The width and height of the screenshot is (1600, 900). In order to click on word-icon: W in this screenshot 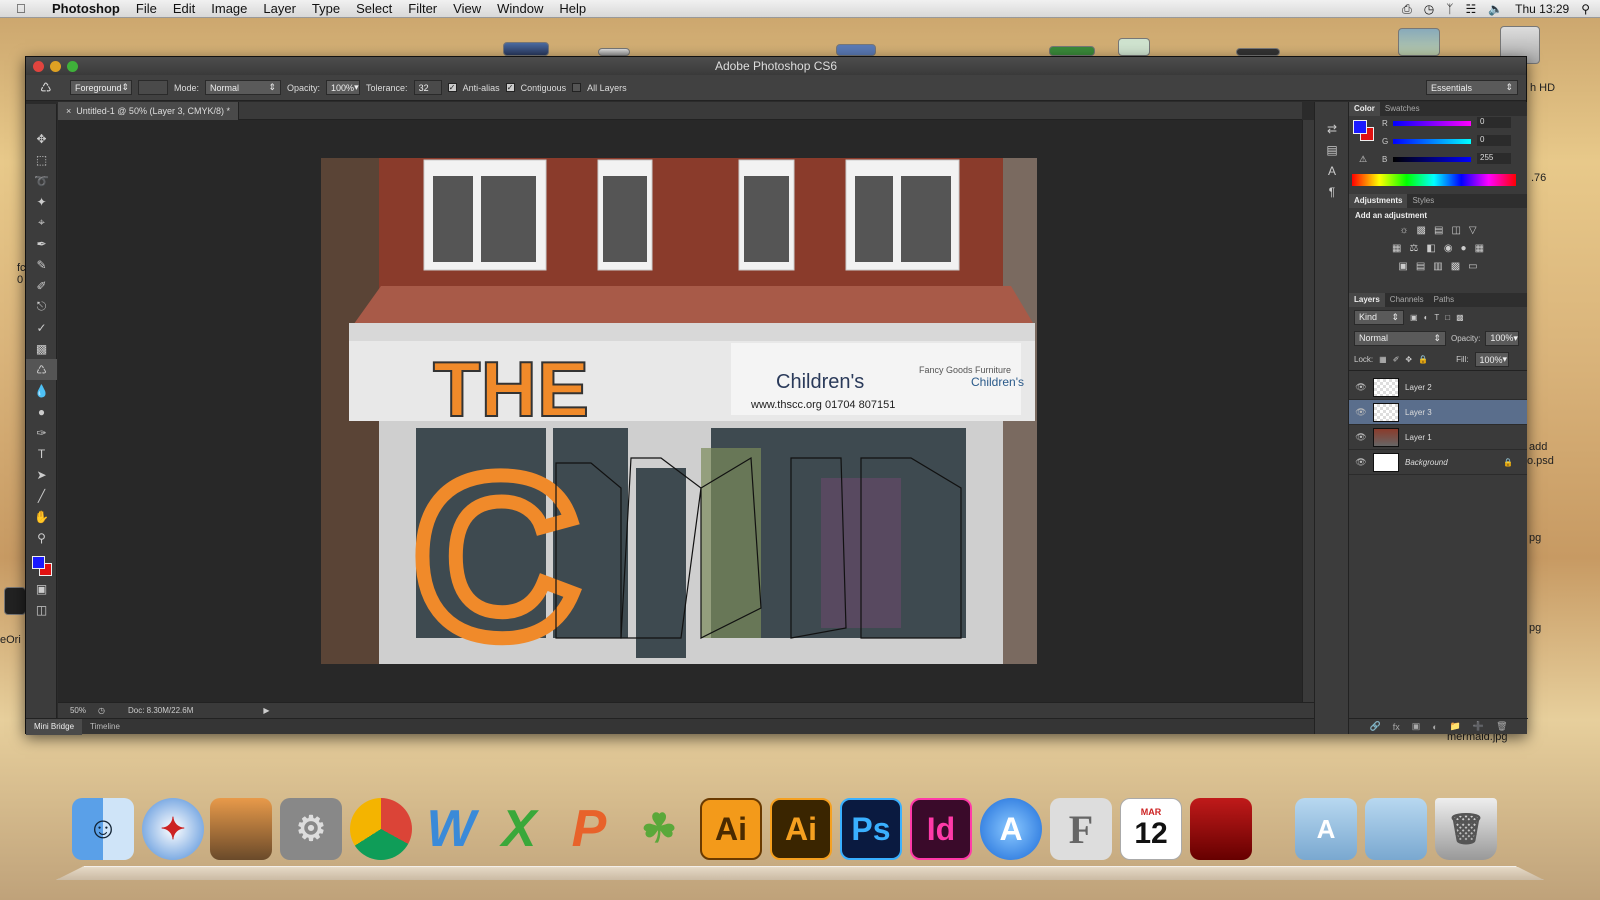, I will do `click(451, 829)`.